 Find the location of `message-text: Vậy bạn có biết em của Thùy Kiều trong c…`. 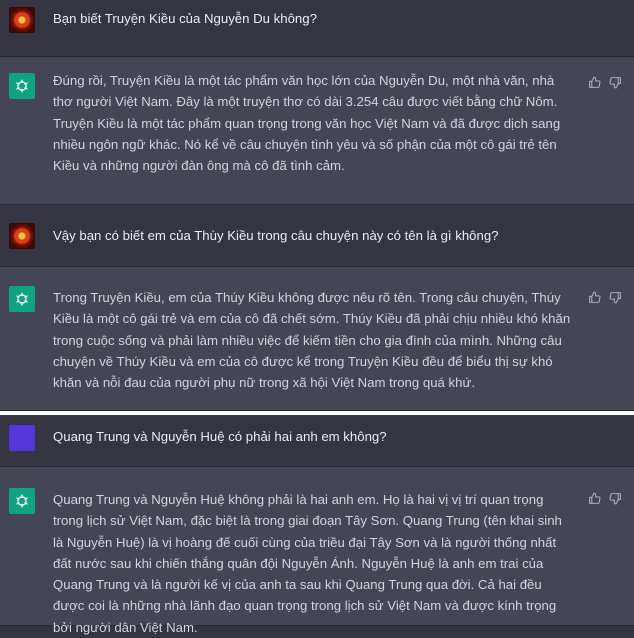

message-text: Vậy bạn có biết em của Thùy Kiều trong c… is located at coordinates (276, 235).